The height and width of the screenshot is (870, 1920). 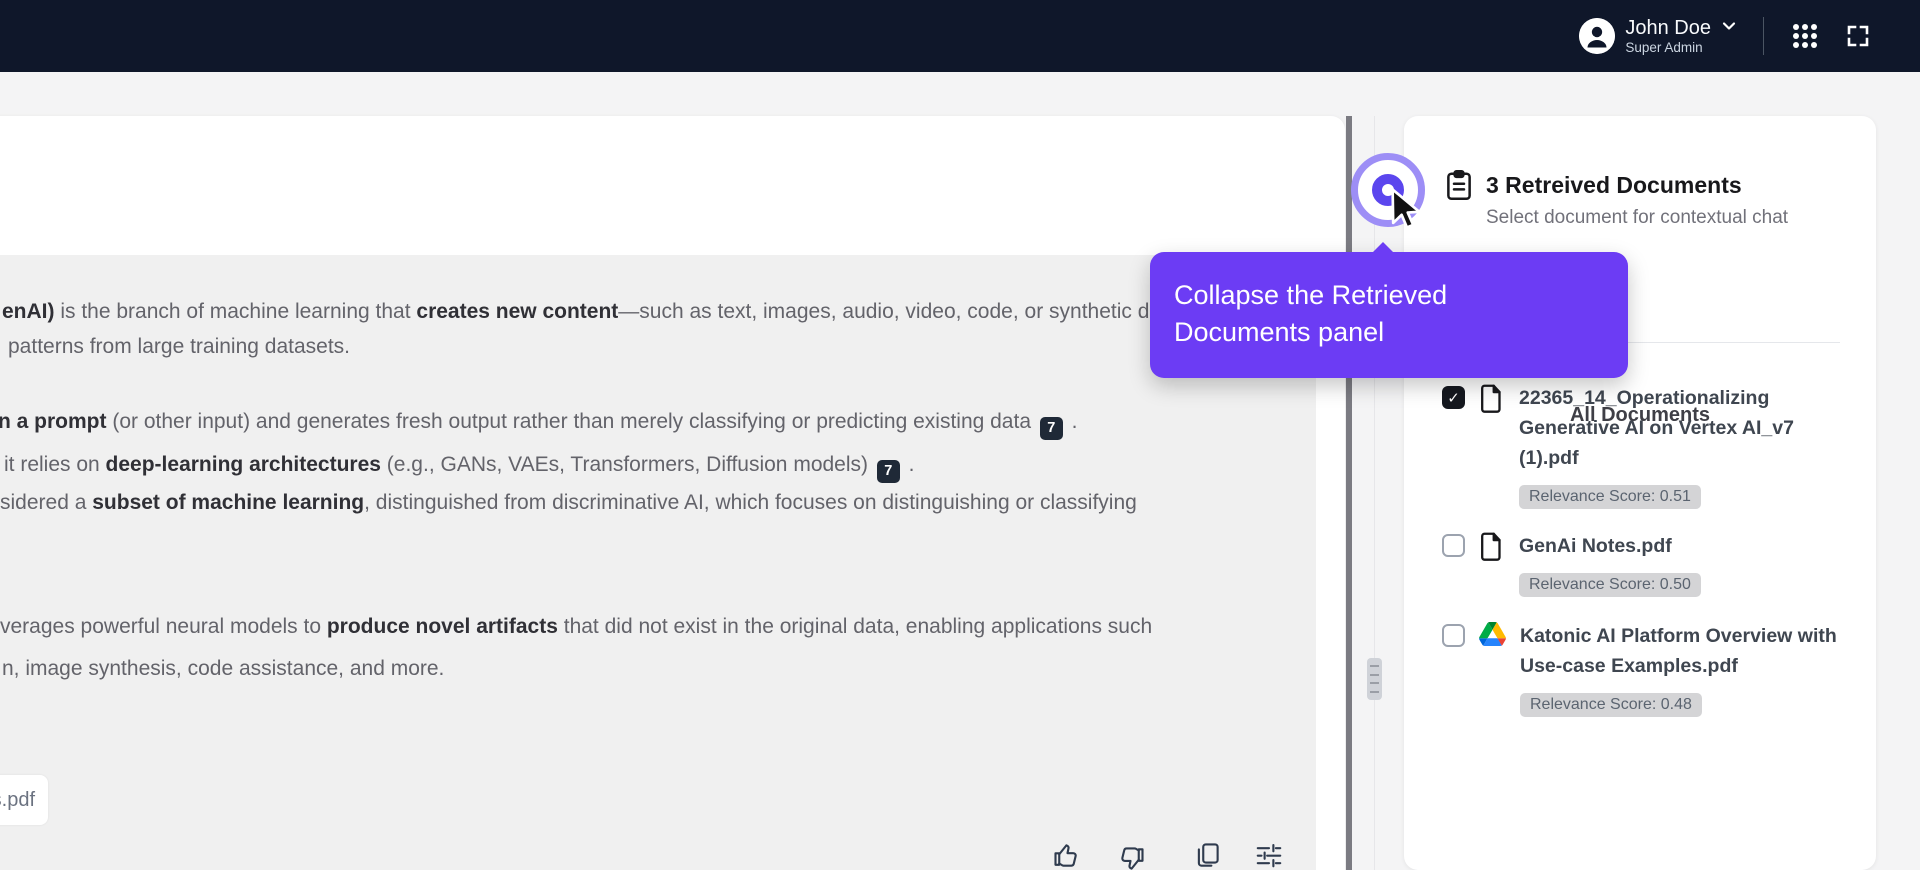 What do you see at coordinates (1374, 493) in the screenshot?
I see `panel-split-guide-line` at bounding box center [1374, 493].